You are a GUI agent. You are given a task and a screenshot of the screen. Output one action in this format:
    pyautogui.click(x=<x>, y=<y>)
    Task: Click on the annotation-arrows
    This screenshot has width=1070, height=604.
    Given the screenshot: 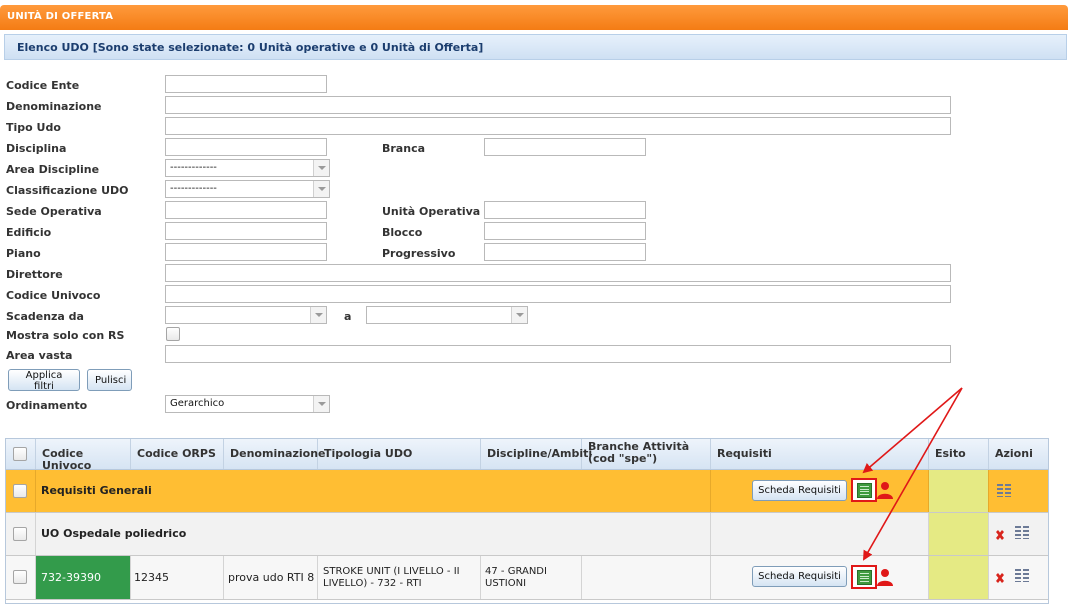 What is the action you would take?
    pyautogui.click(x=912, y=474)
    